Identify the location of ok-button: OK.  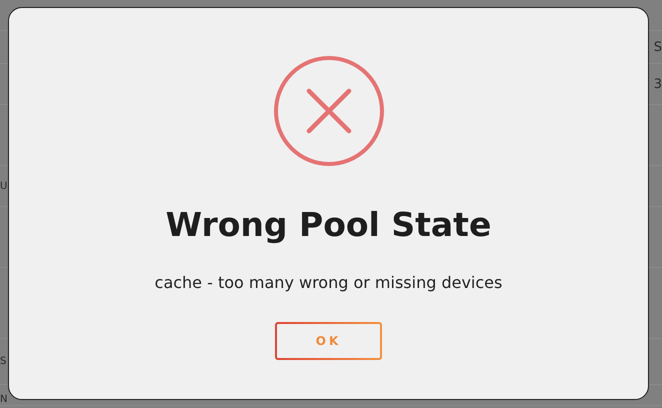
(328, 341).